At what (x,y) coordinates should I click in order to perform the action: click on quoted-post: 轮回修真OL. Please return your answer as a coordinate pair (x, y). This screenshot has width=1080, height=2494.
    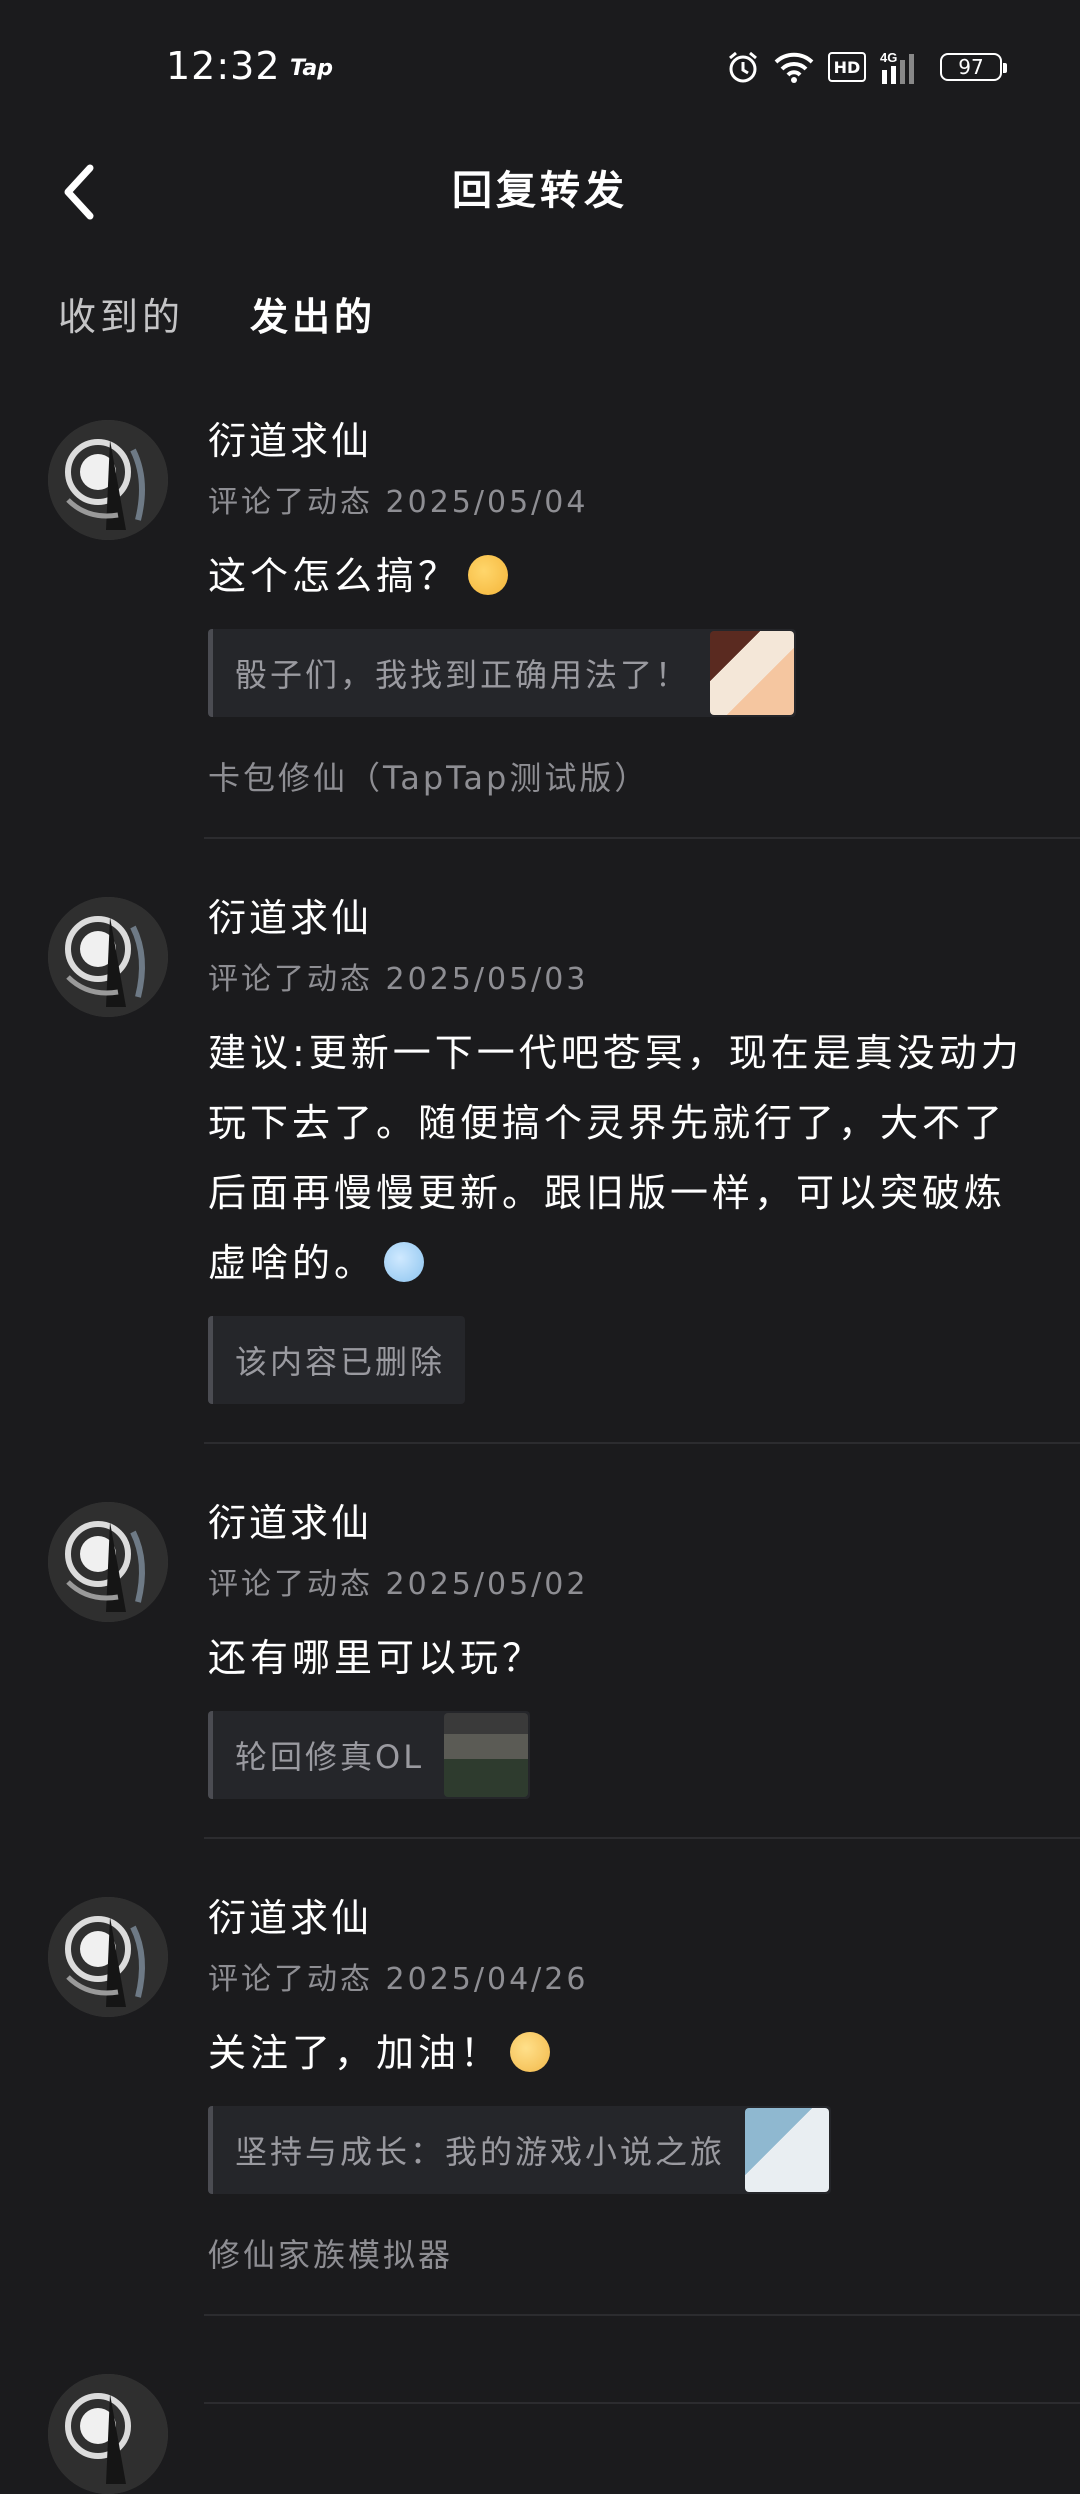
    Looking at the image, I should click on (369, 1755).